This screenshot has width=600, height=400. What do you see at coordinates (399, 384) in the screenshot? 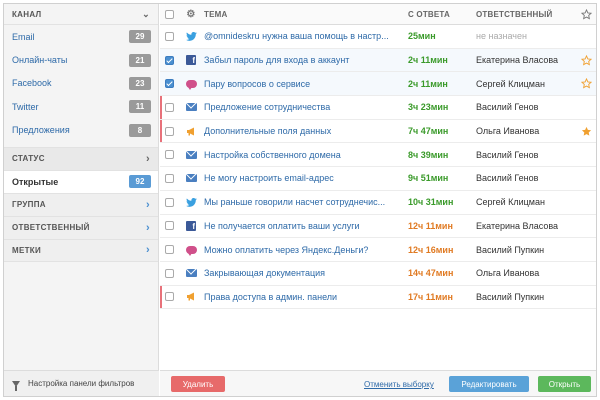
I see `clear-selection-link: Отменить выборку` at bounding box center [399, 384].